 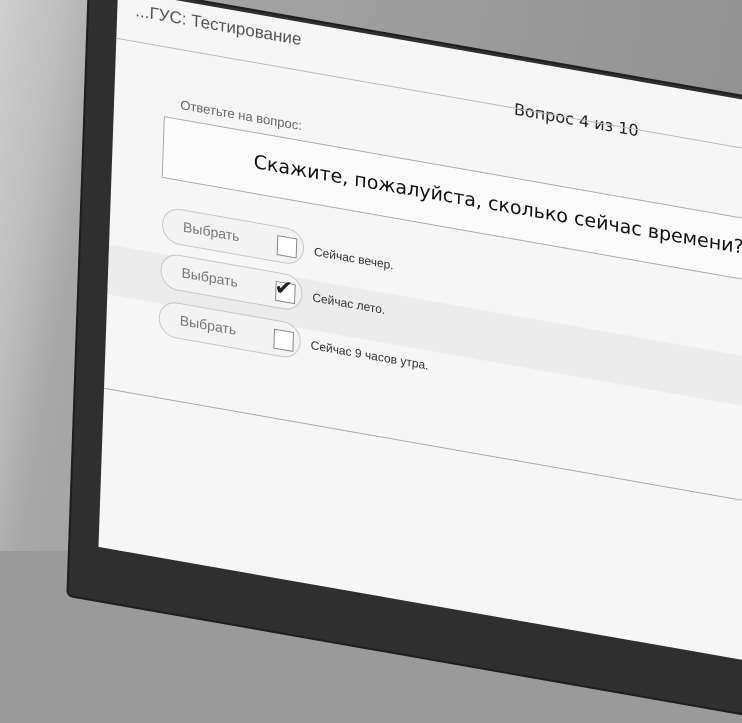 I want to click on answer-option: Выбрать Сейчас 9 часов утра., so click(x=293, y=336).